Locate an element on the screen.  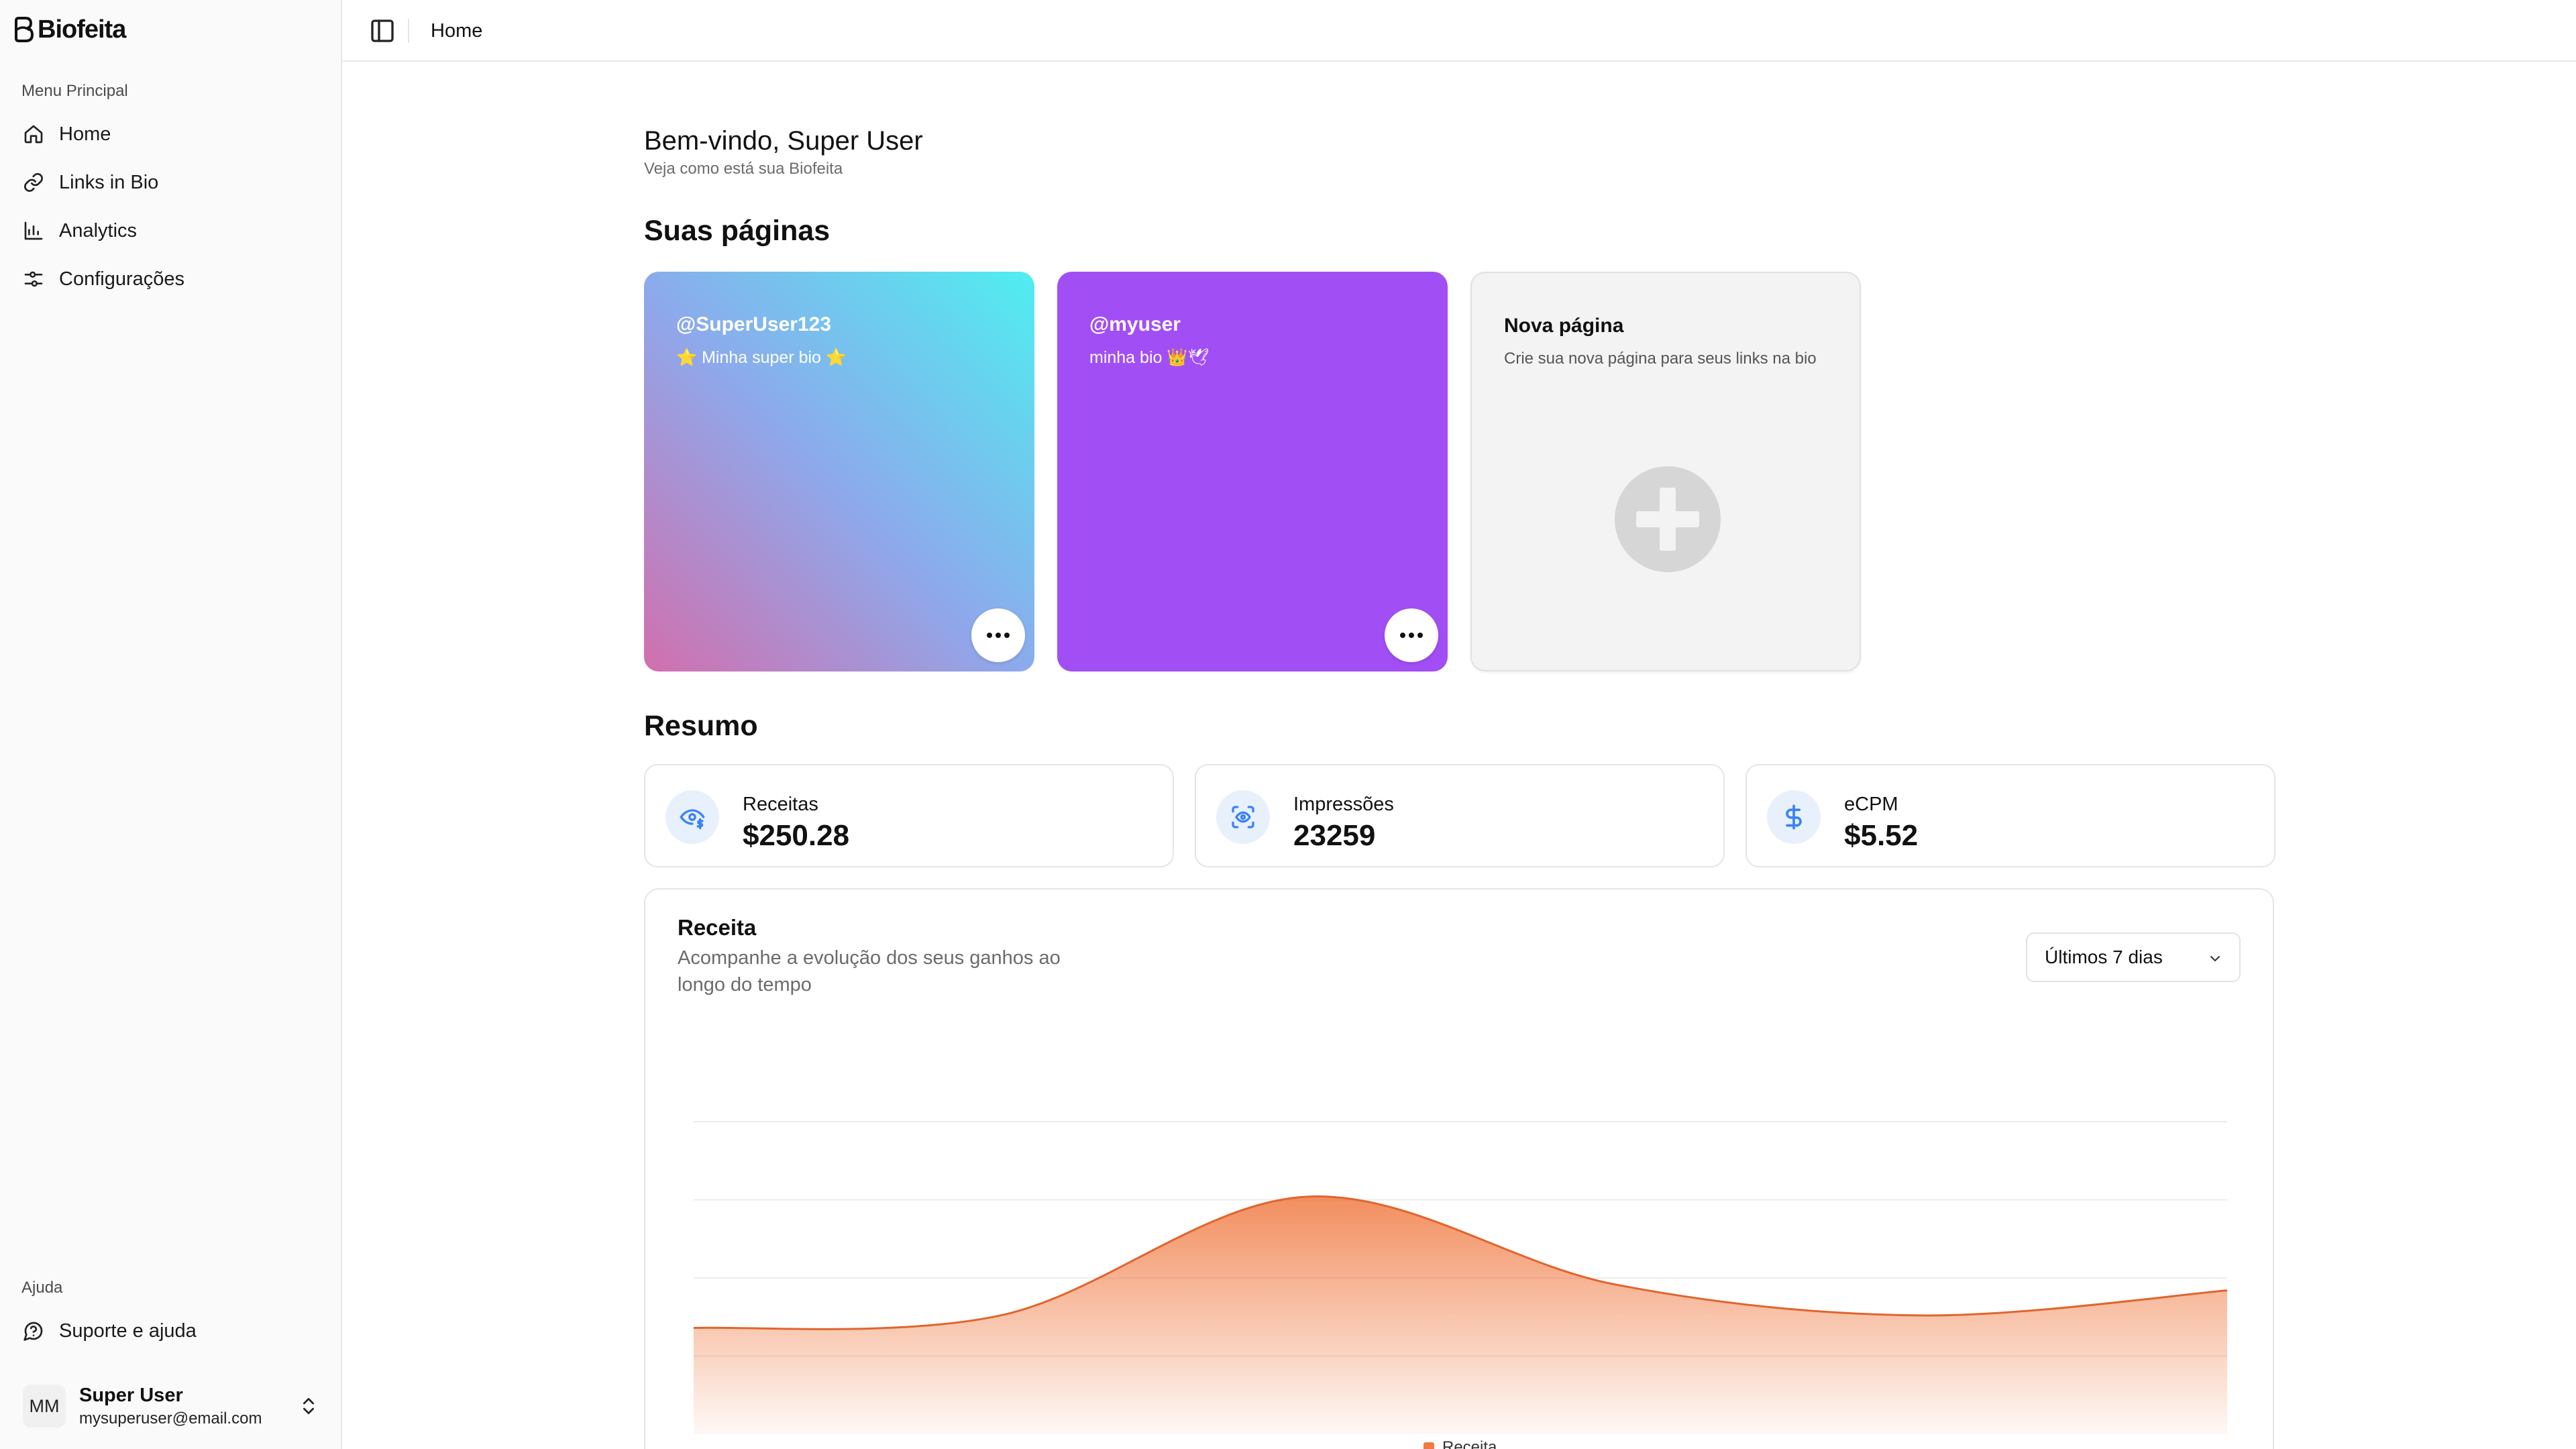
page-handle: @SuperUser123 is located at coordinates (754, 324).